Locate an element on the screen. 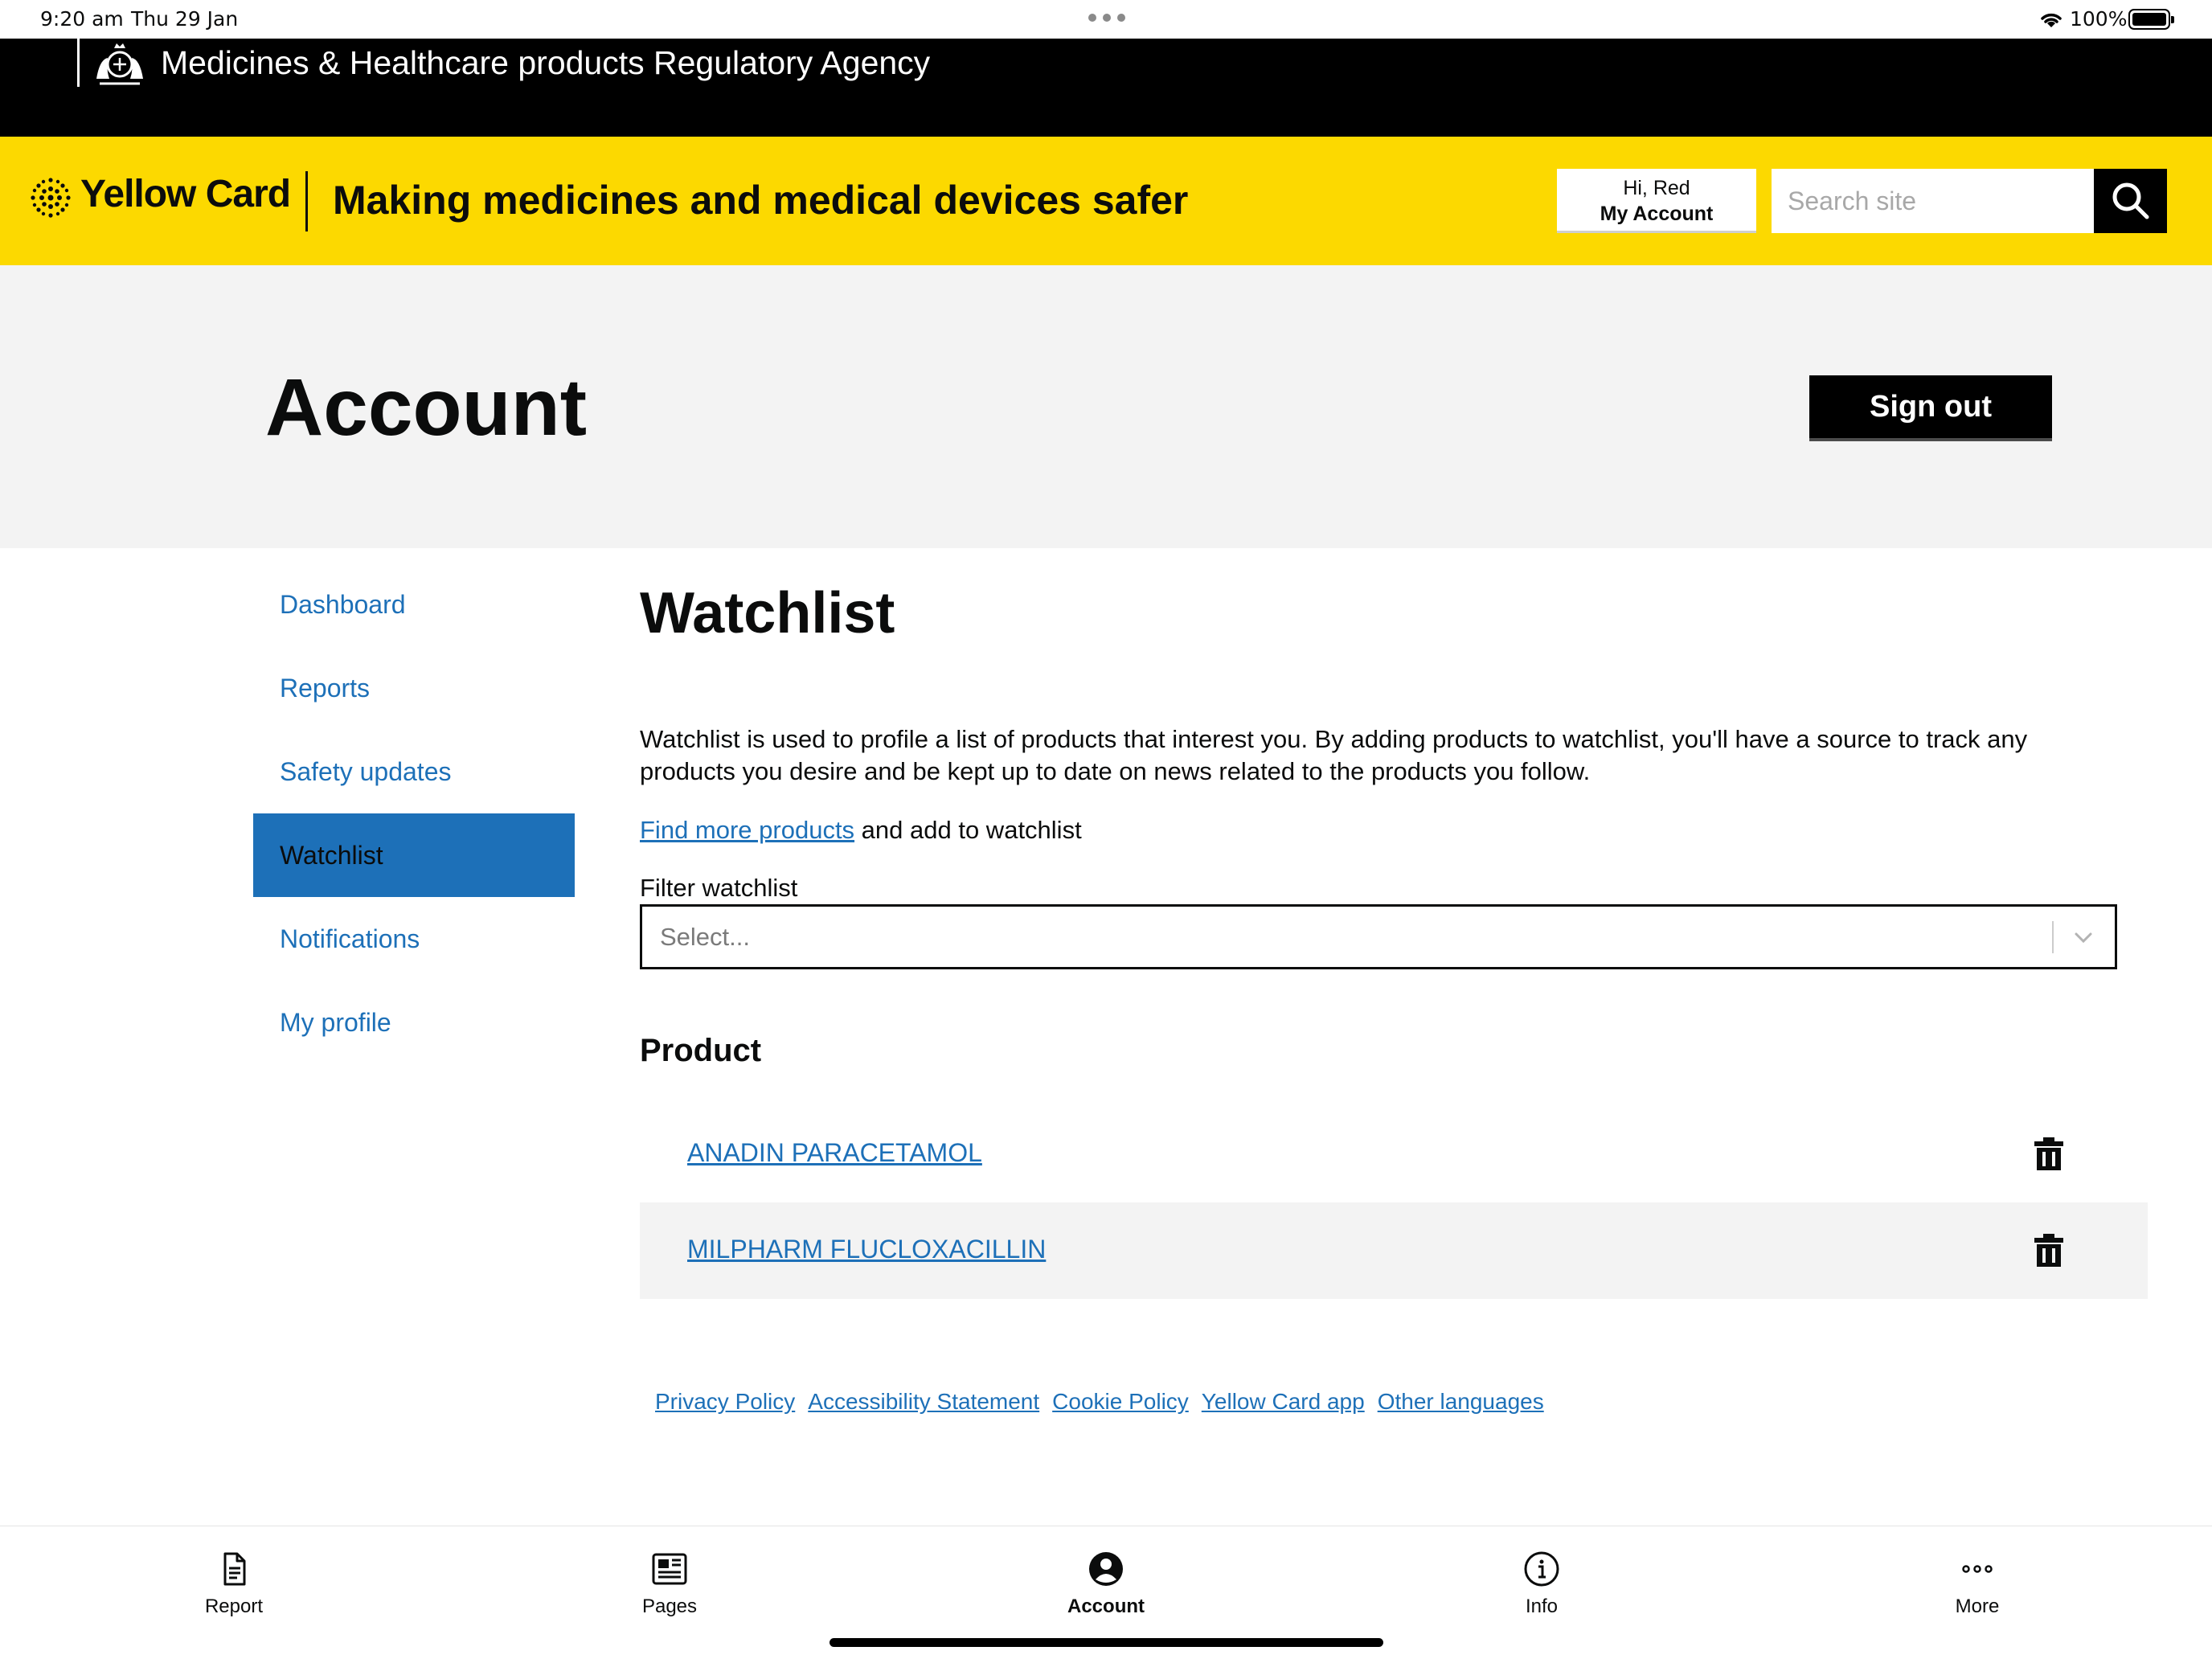 This screenshot has width=2212, height=1659. sidebar-item-dashboard: Dashboard is located at coordinates (414, 604).